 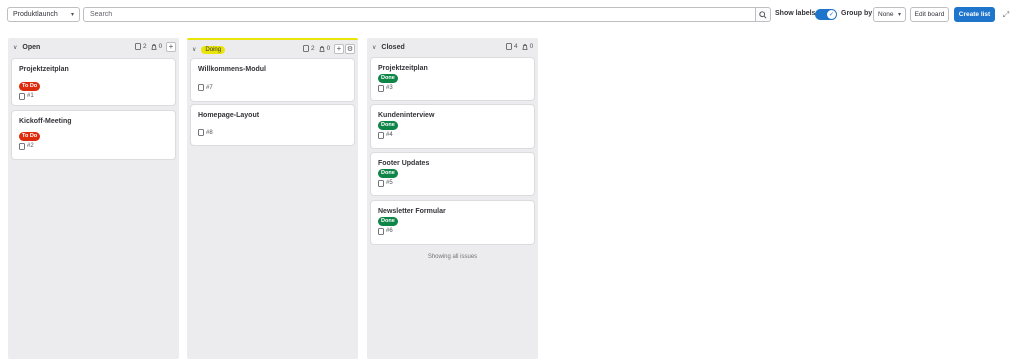 What do you see at coordinates (30, 96) in the screenshot?
I see `issue-ref: #1` at bounding box center [30, 96].